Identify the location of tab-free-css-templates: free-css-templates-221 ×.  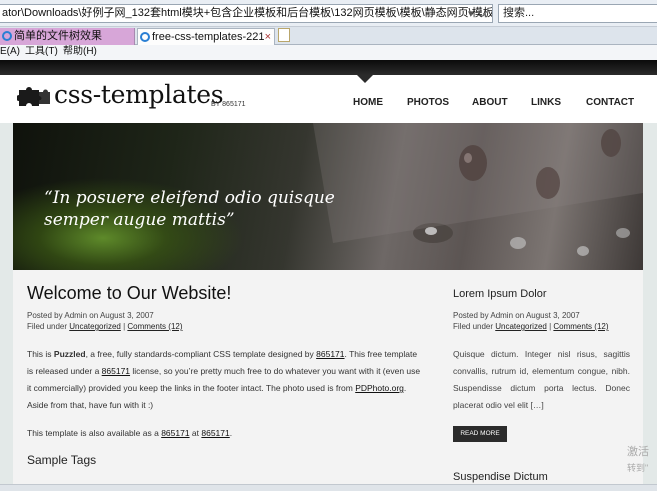
(206, 36).